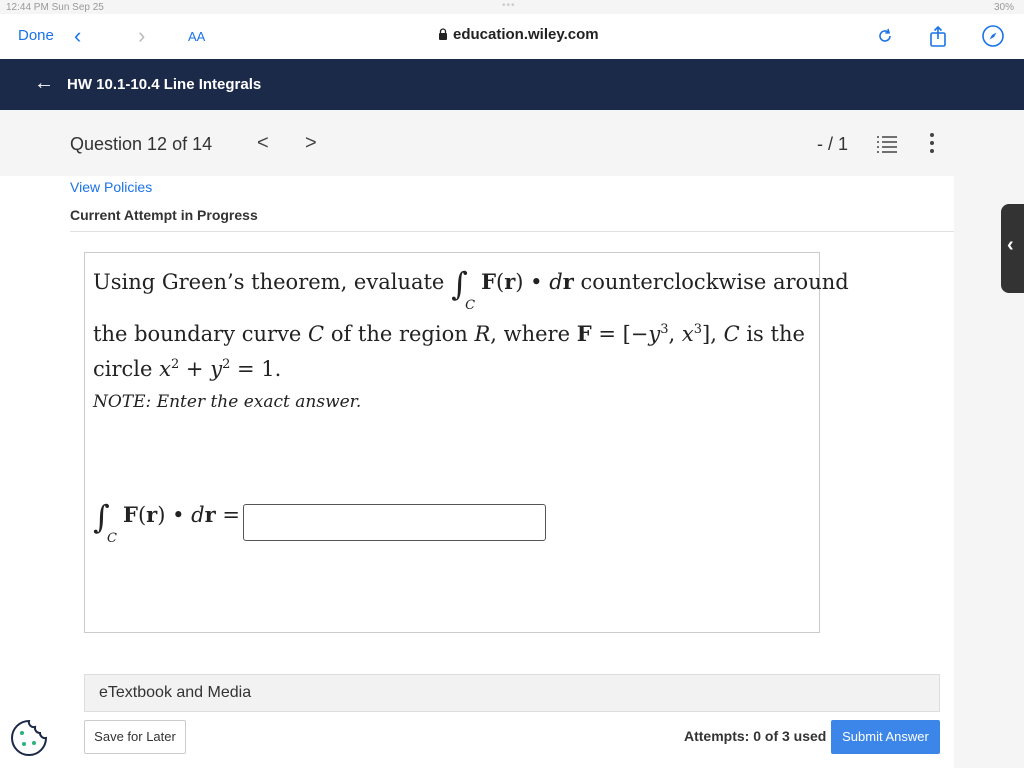 The height and width of the screenshot is (768, 1024). I want to click on problem-note: NOTE: Enter the exact answer., so click(227, 402).